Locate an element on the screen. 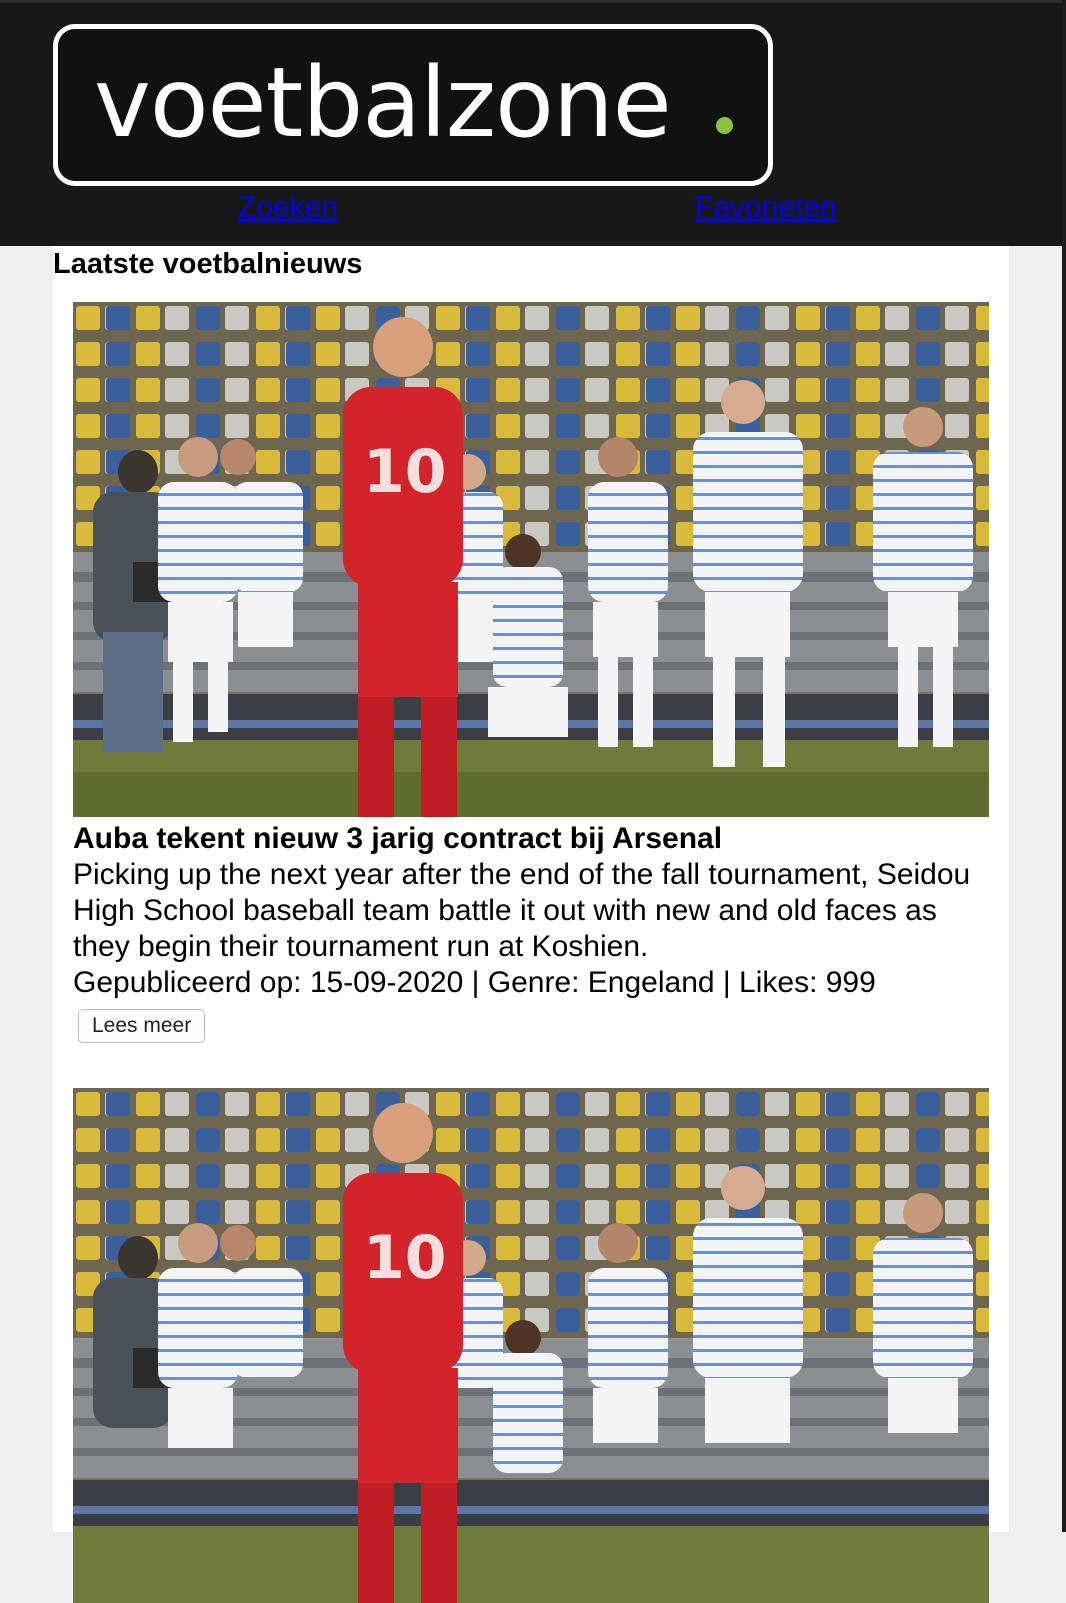 The width and height of the screenshot is (1066, 1603). window-top-strip is located at coordinates (531, 1).